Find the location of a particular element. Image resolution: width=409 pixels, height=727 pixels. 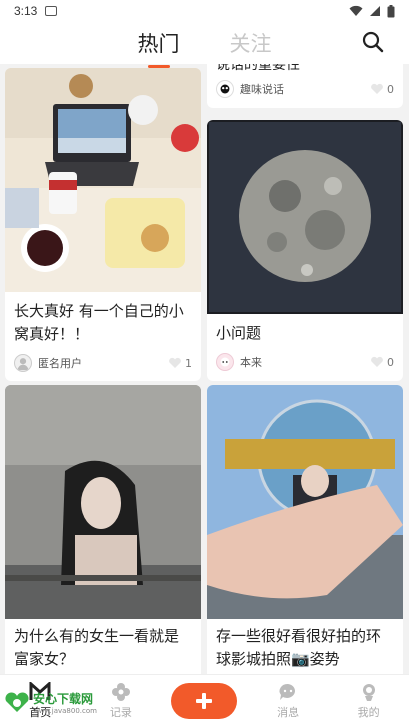

card-title: 为什么有的女生一看就是富家女？ is located at coordinates (97, 647).